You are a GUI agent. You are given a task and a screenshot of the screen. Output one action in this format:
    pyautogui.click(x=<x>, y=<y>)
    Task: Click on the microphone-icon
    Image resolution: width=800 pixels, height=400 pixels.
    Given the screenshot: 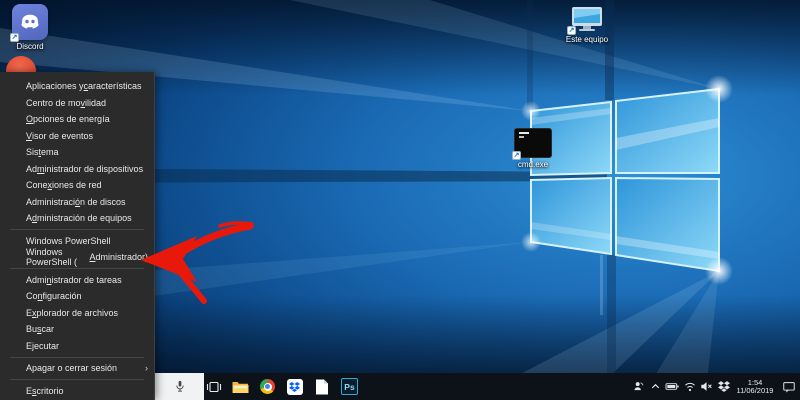 What is the action you would take?
    pyautogui.click(x=179, y=386)
    